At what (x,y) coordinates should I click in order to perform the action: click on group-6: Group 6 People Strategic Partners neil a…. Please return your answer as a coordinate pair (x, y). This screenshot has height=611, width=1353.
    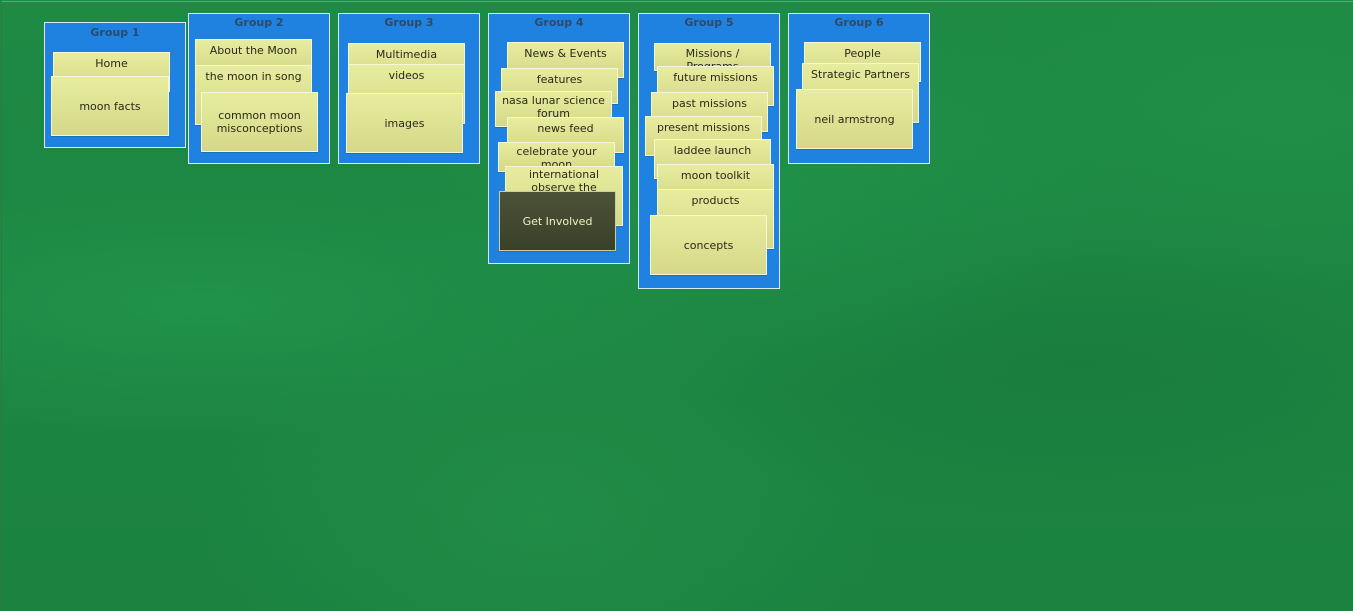
    Looking at the image, I should click on (859, 88).